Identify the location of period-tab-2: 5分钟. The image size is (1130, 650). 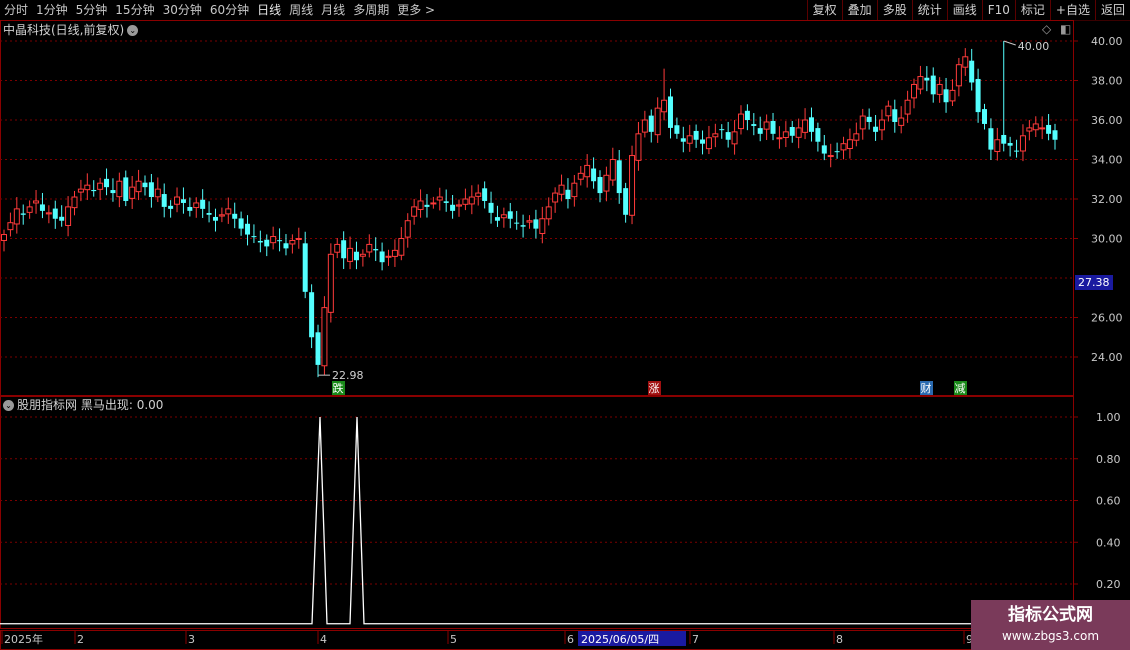
(92, 10).